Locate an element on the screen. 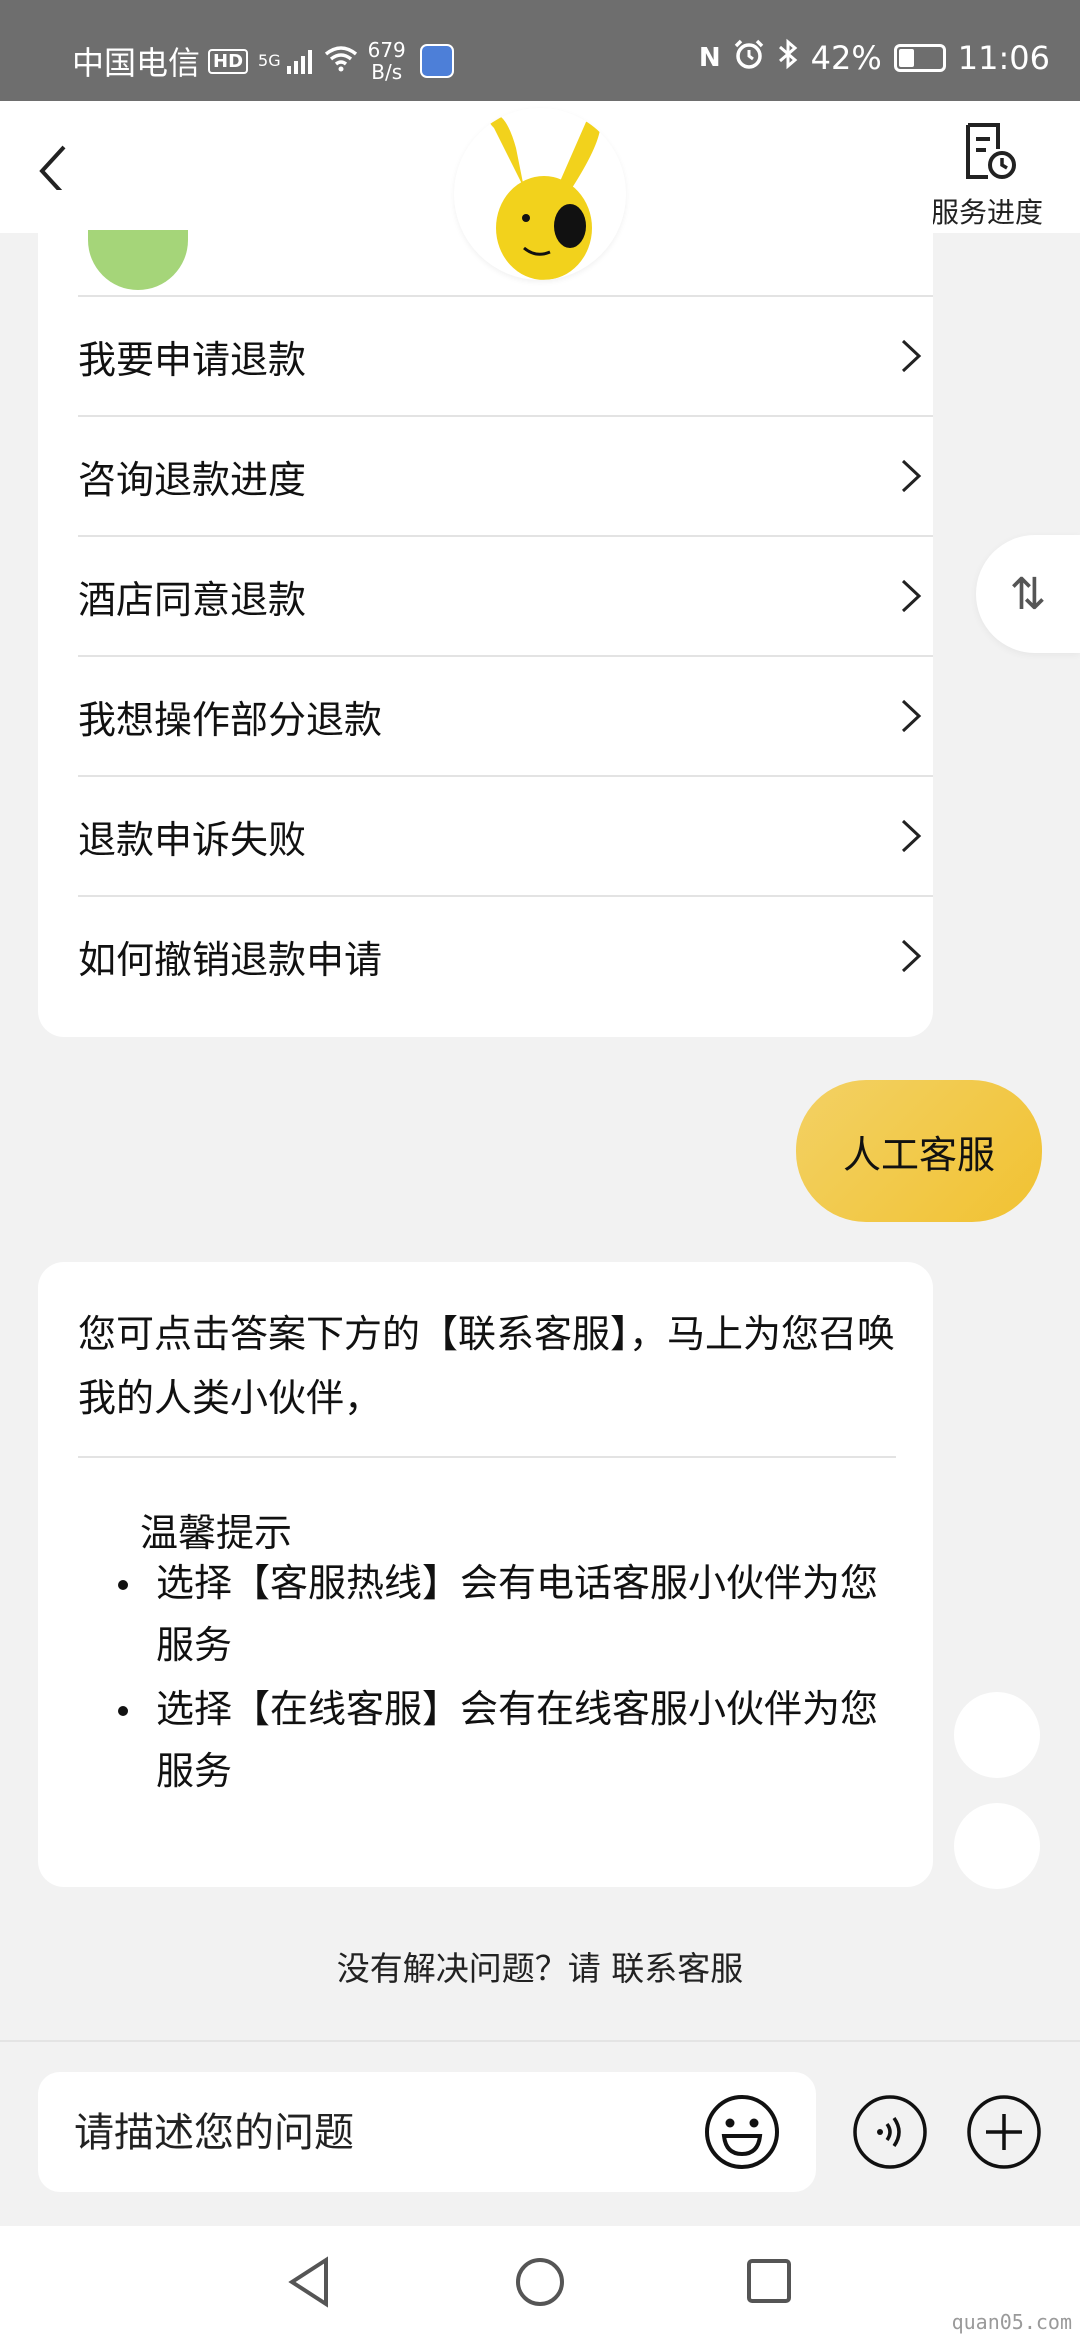 This screenshot has height=2340, width=1080. menu-item-cancel-refund: 如何撤销退款申请 is located at coordinates (505, 955).